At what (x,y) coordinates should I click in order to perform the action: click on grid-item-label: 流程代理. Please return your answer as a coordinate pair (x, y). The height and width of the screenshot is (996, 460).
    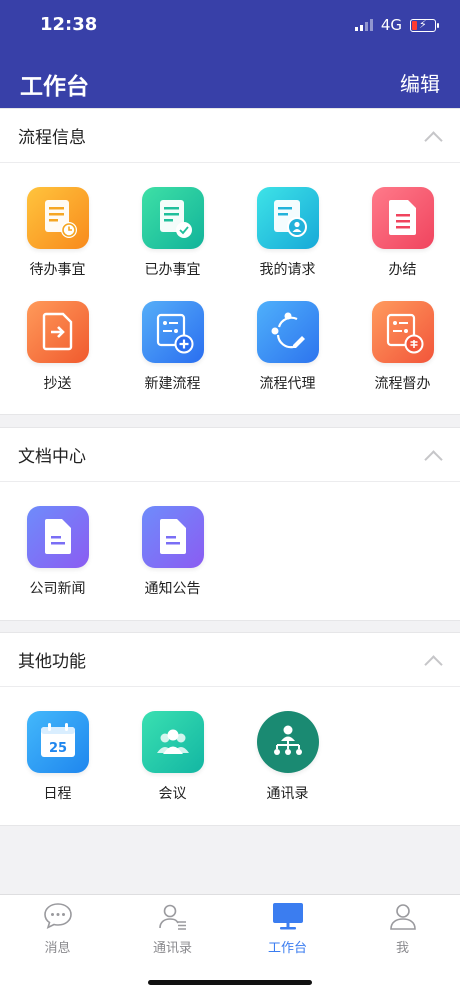
    Looking at the image, I should click on (287, 384).